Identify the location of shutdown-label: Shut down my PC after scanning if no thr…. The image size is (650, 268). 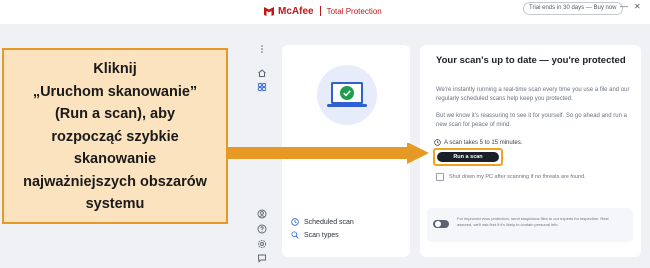
(517, 177).